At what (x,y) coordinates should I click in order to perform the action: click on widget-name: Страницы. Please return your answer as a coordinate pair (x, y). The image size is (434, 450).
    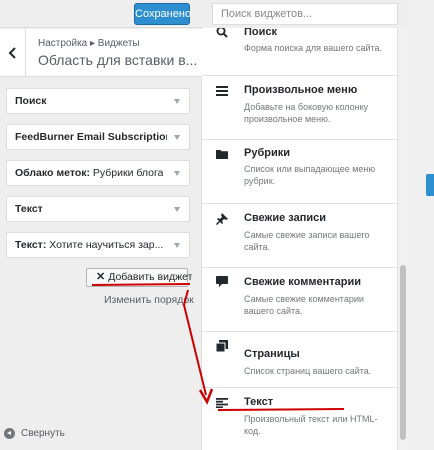
    Looking at the image, I should click on (272, 354).